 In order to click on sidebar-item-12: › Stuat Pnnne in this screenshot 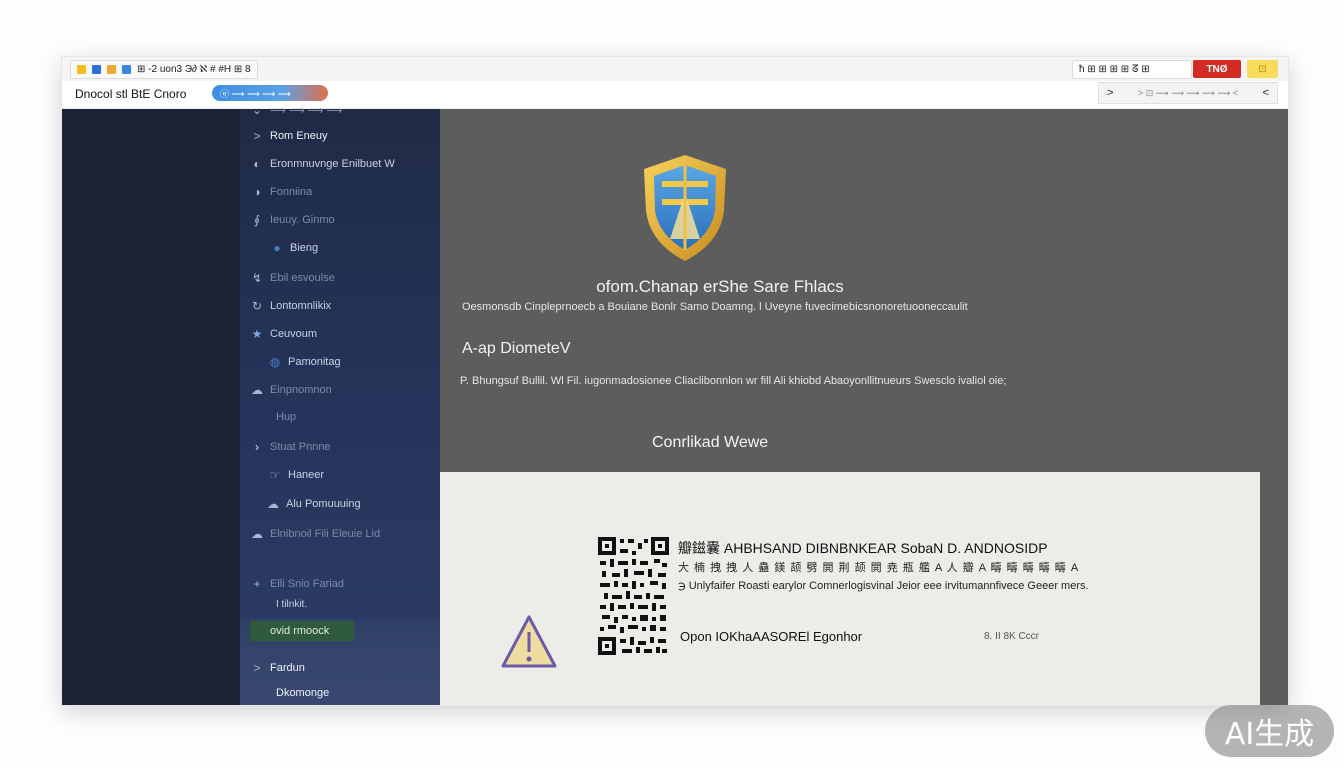, I will do `click(290, 447)`.